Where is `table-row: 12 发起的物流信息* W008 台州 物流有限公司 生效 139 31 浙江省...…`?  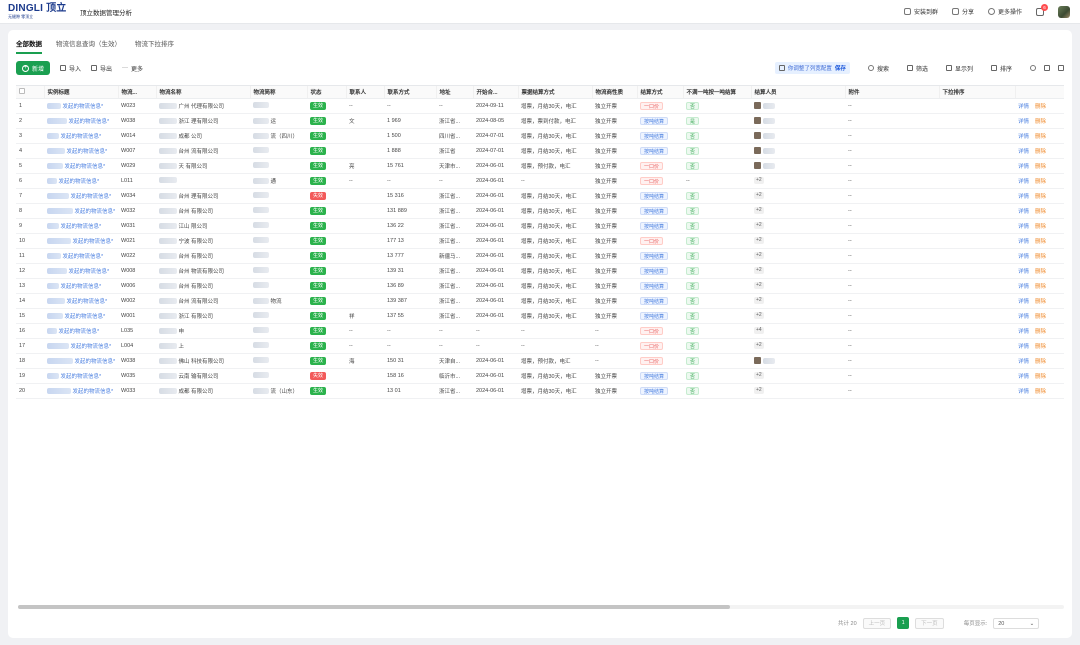 table-row: 12 发起的物流信息* W008 台州 物流有限公司 生效 139 31 浙江省...… is located at coordinates (540, 271).